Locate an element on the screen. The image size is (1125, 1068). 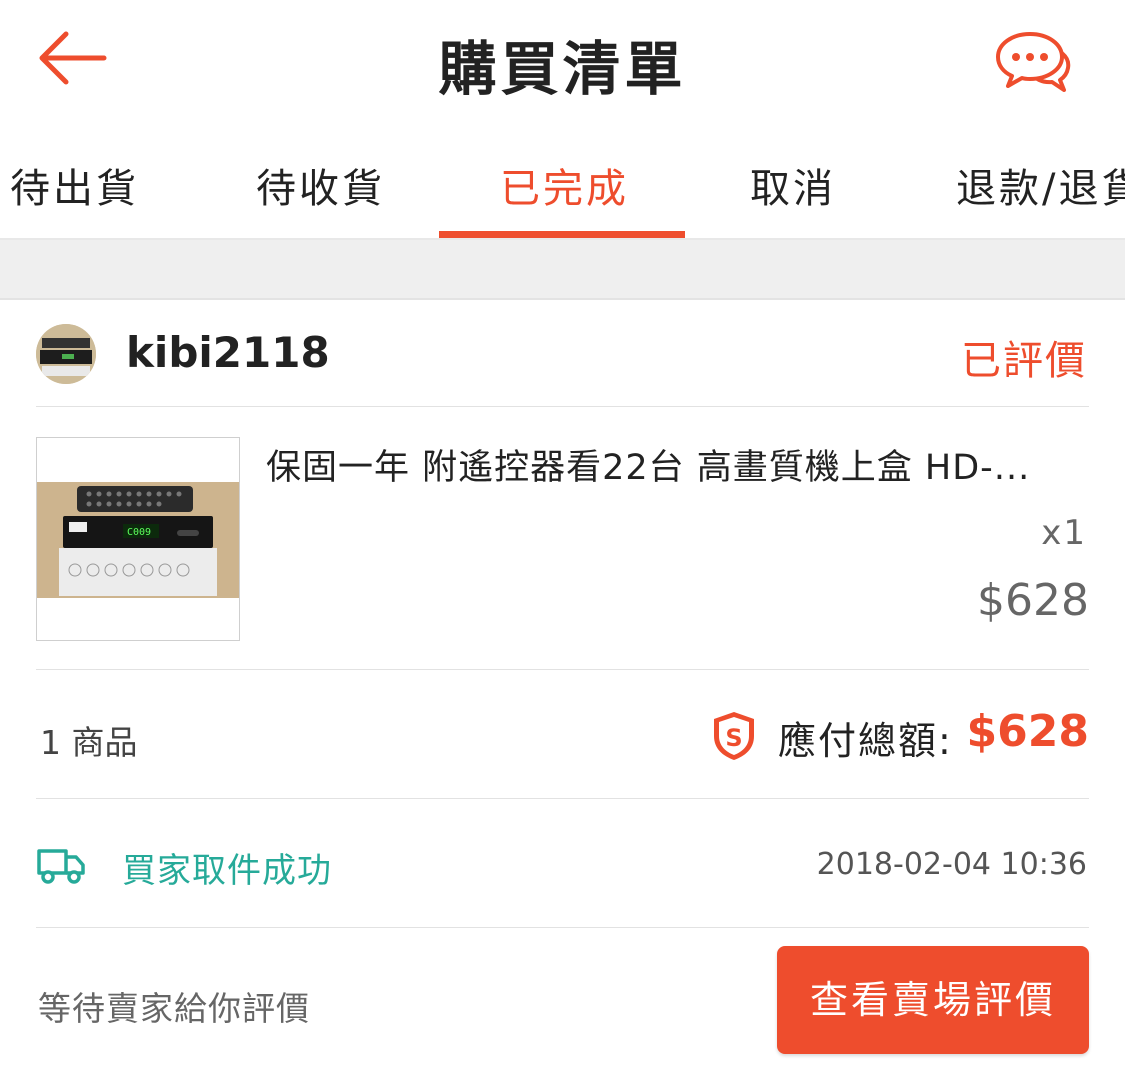
shopee-guarantee-icon: S is located at coordinates (734, 736).